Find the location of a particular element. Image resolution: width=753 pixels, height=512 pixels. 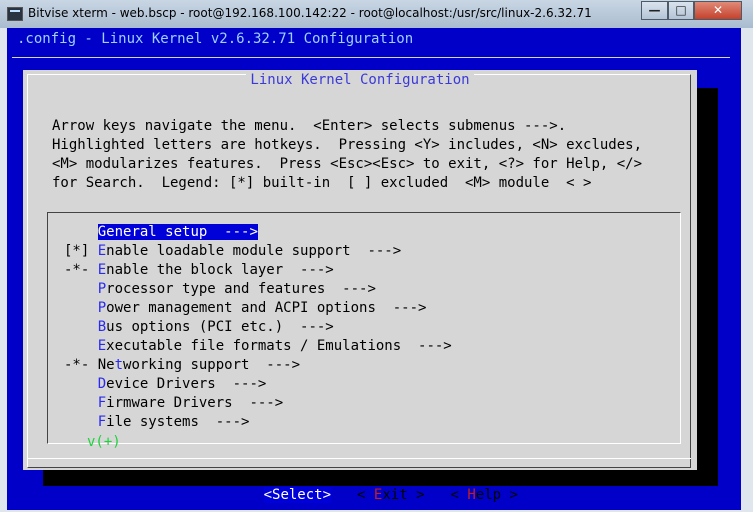

select-button: <Select> is located at coordinates (297, 495).